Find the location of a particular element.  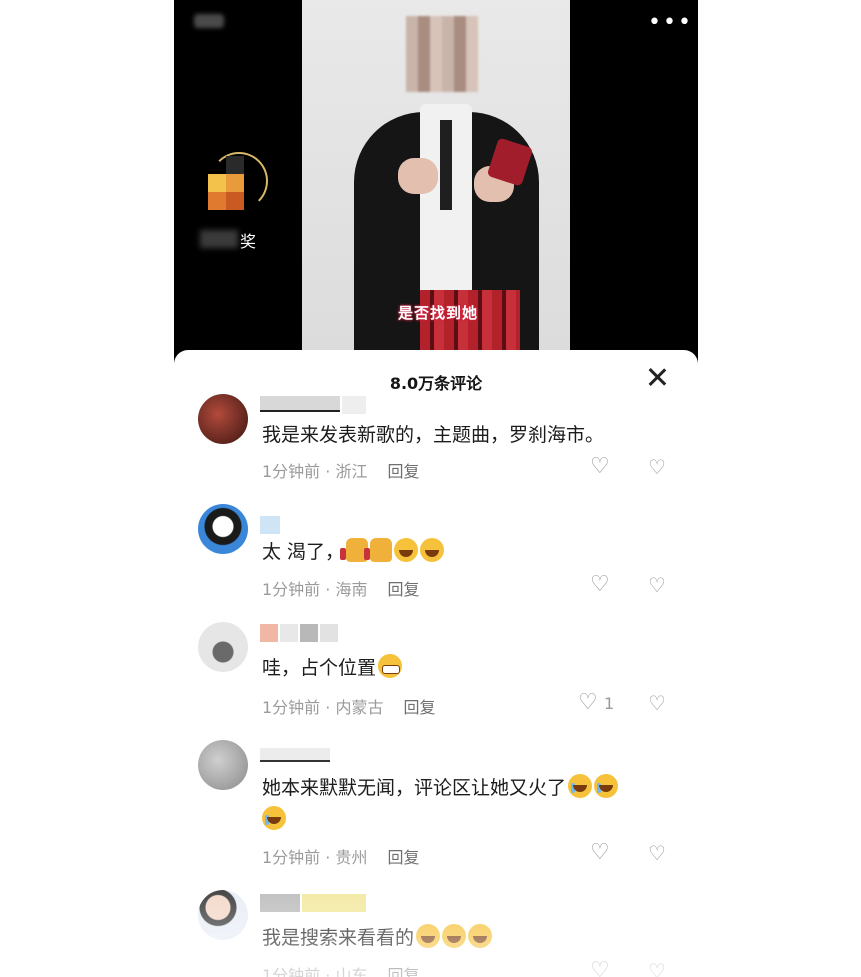

comment-meta: 1分钟前 · 贵州 回复 is located at coordinates (340, 856).